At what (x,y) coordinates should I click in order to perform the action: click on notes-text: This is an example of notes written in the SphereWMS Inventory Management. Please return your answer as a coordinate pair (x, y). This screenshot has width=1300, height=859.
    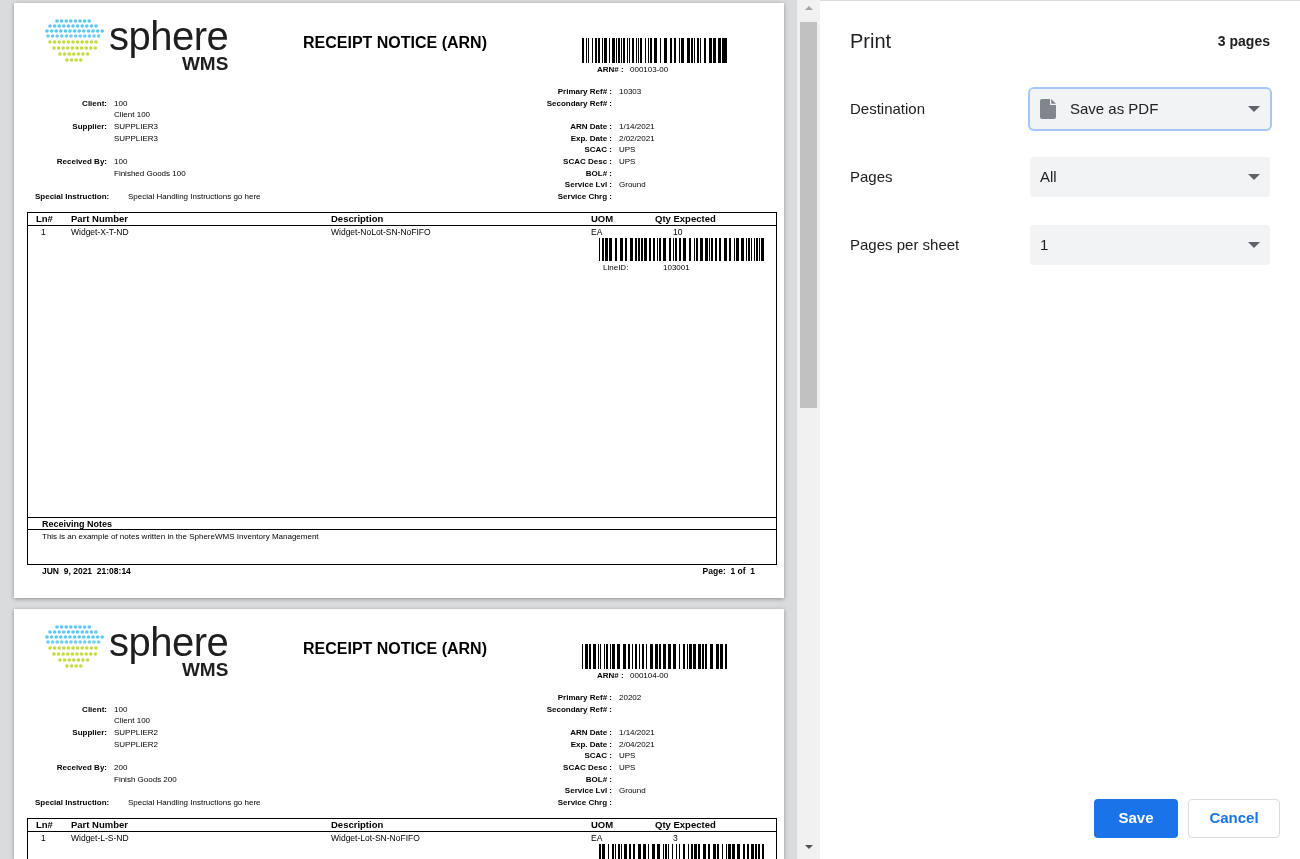
    Looking at the image, I should click on (180, 536).